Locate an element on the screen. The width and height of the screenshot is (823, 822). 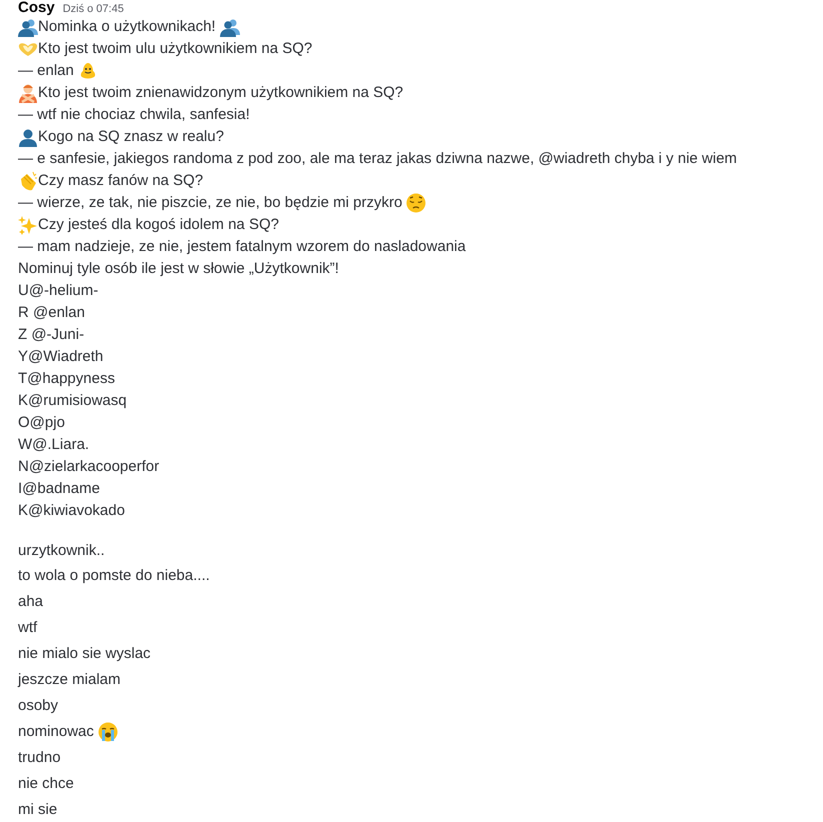
message-text: — wierze, ze tak, nie piszcie, ze nie, bo będzie mi przykro is located at coordinates (210, 202).